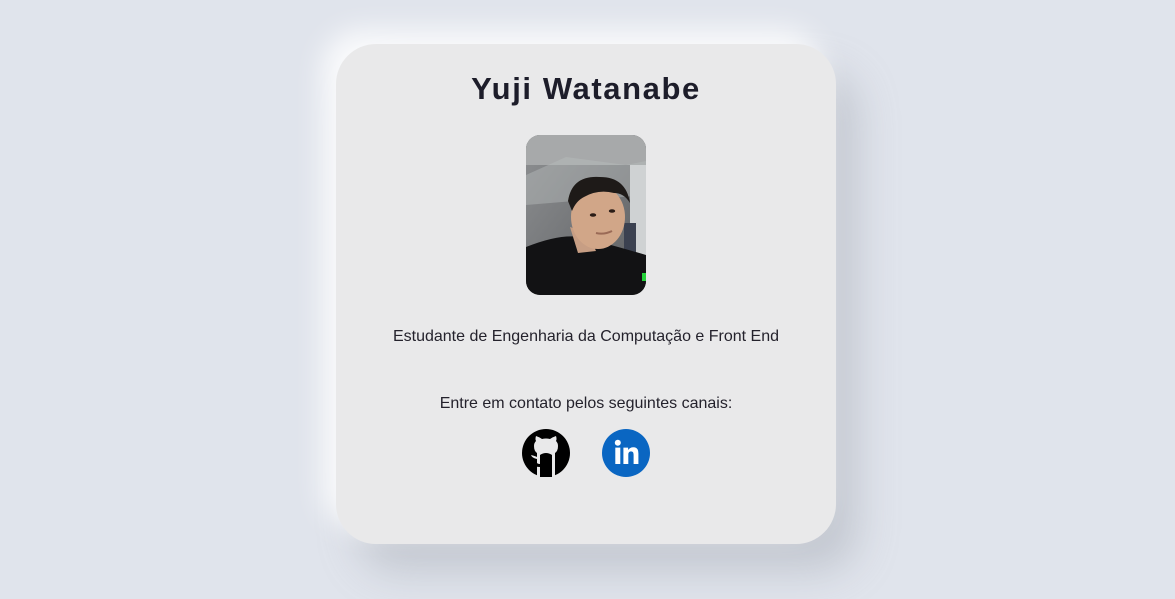 The height and width of the screenshot is (599, 1175). Describe the element at coordinates (586, 88) in the screenshot. I see `profile-name: Yuji Watanabe` at that location.